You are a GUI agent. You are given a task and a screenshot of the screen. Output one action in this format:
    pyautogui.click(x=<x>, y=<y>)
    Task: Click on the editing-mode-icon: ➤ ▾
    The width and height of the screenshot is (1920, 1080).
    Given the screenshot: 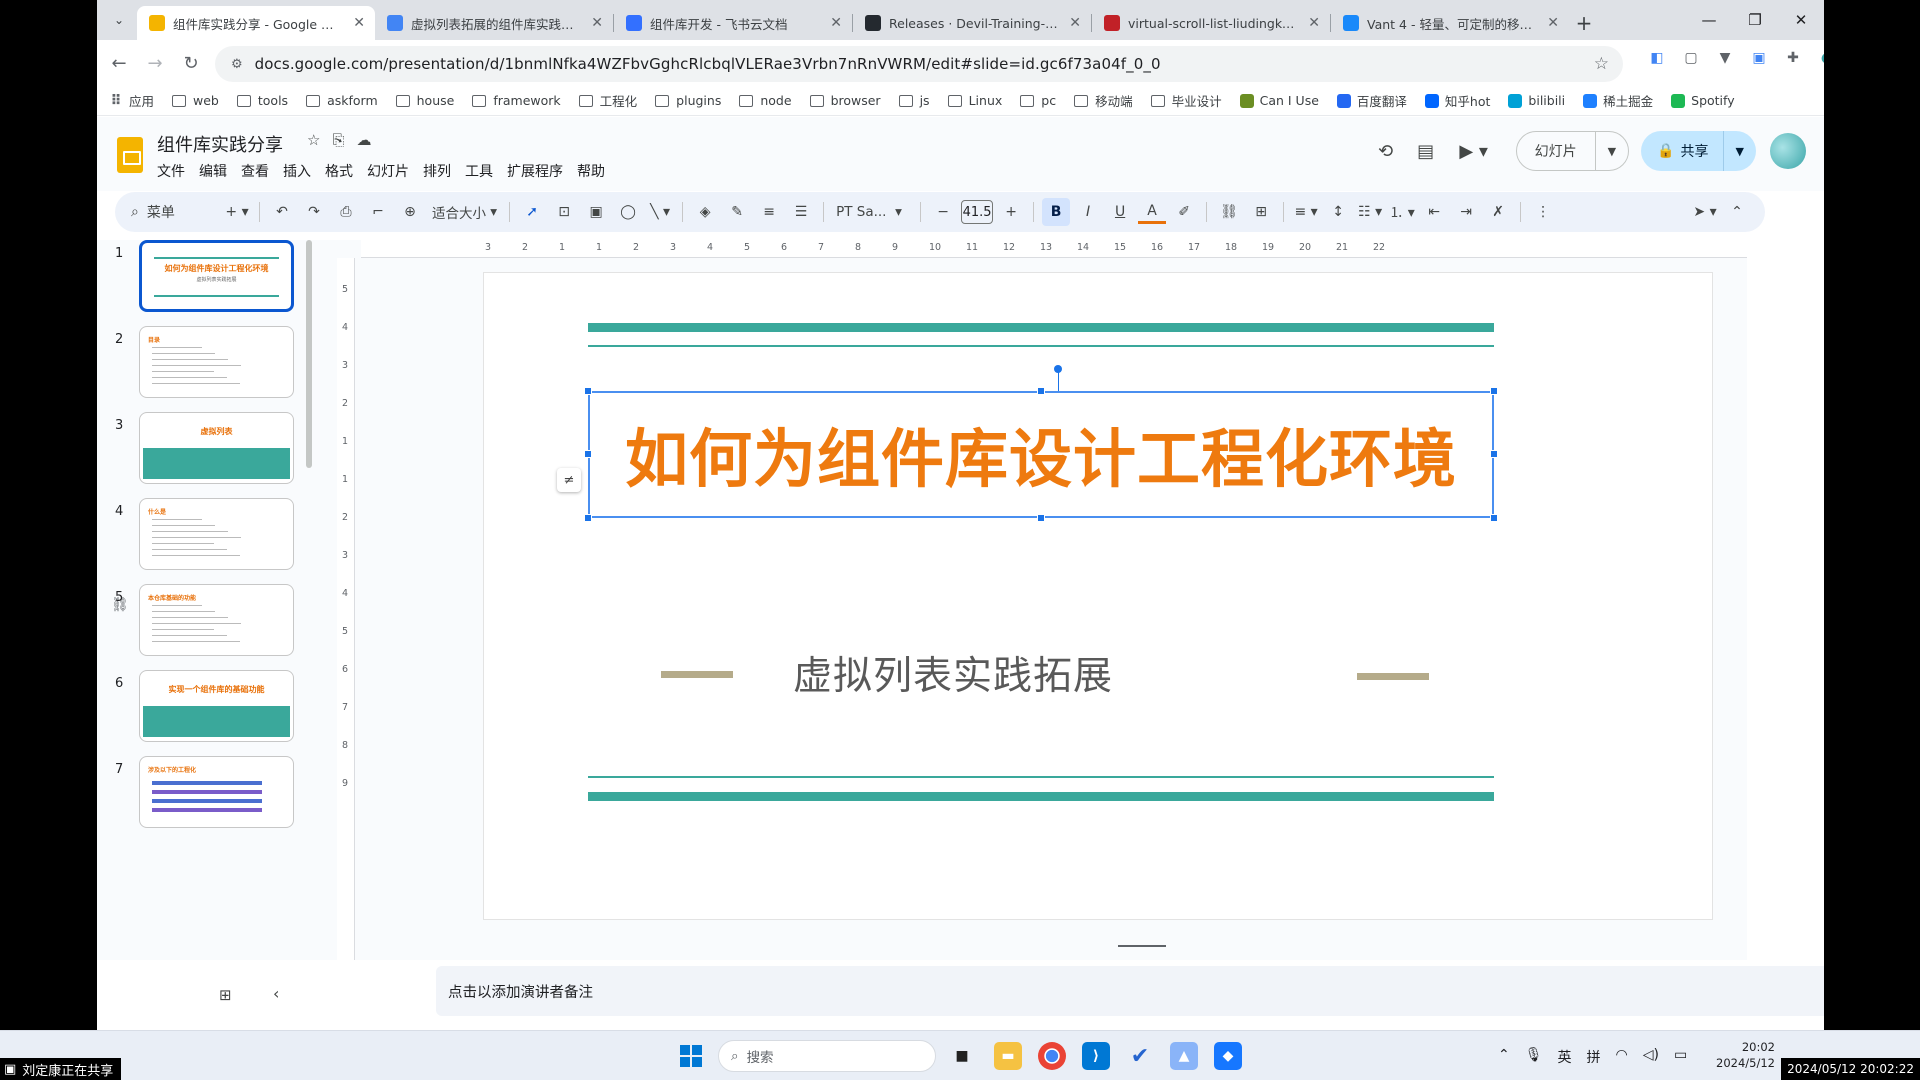 What is the action you would take?
    pyautogui.click(x=1705, y=212)
    